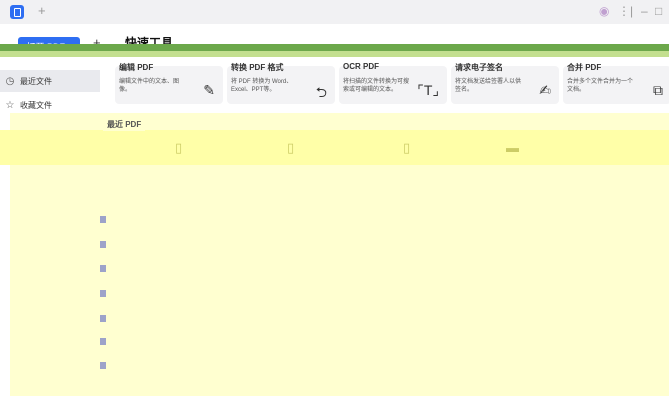  I want to click on sidebar-item-label: 收藏文件, so click(36, 105).